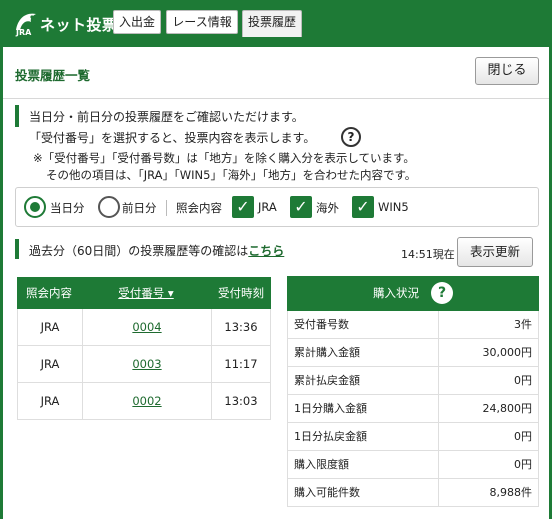  What do you see at coordinates (276, 73) in the screenshot?
I see `page-header: 投票履歴一覧 閉じる` at bounding box center [276, 73].